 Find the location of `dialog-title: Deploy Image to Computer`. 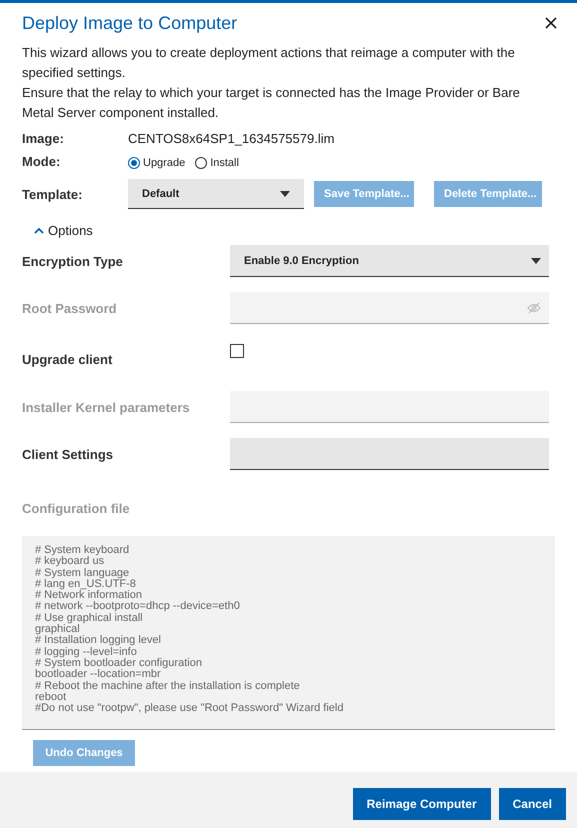

dialog-title: Deploy Image to Computer is located at coordinates (130, 23).